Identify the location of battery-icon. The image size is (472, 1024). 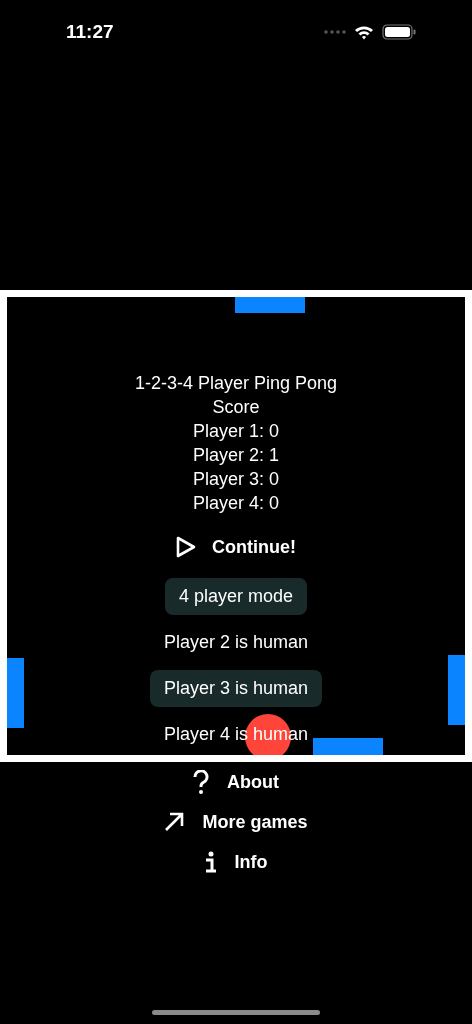
(399, 32).